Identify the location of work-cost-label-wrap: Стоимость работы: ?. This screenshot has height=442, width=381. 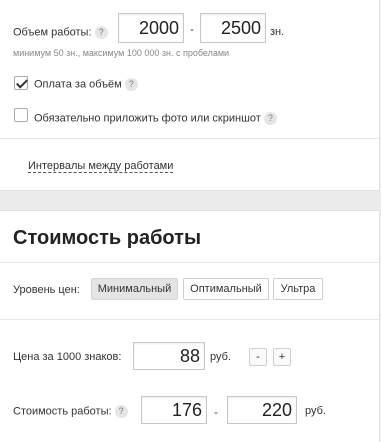
(70, 411).